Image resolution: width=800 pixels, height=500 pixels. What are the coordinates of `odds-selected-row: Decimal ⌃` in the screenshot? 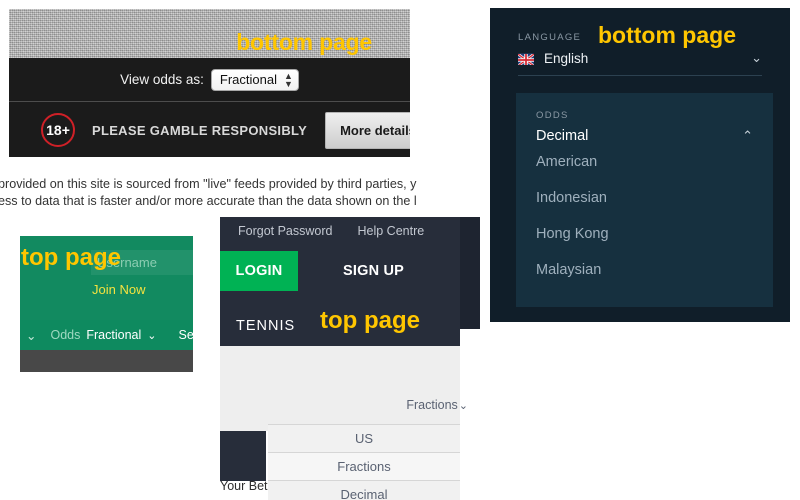 It's located at (644, 136).